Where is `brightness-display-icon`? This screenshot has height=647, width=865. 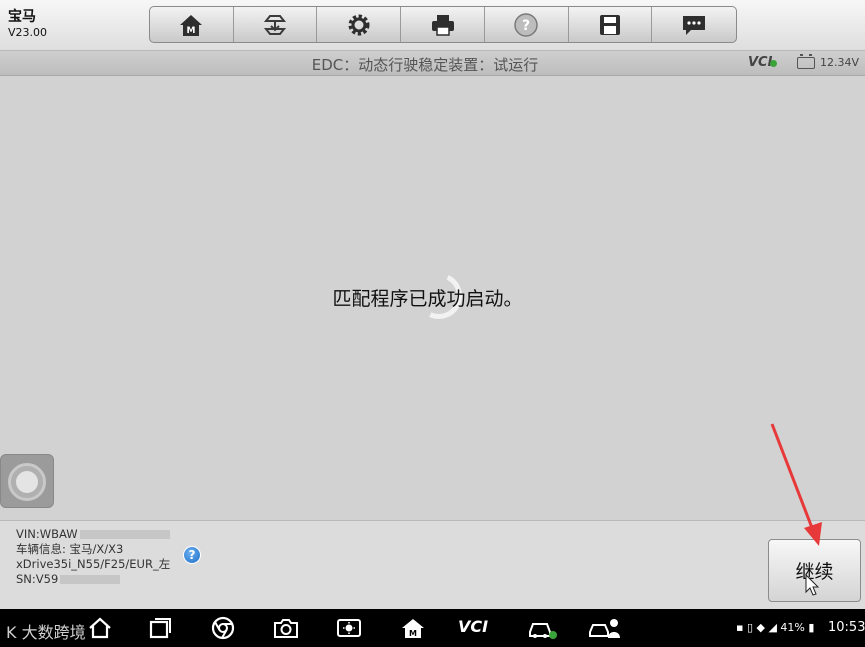 brightness-display-icon is located at coordinates (349, 628).